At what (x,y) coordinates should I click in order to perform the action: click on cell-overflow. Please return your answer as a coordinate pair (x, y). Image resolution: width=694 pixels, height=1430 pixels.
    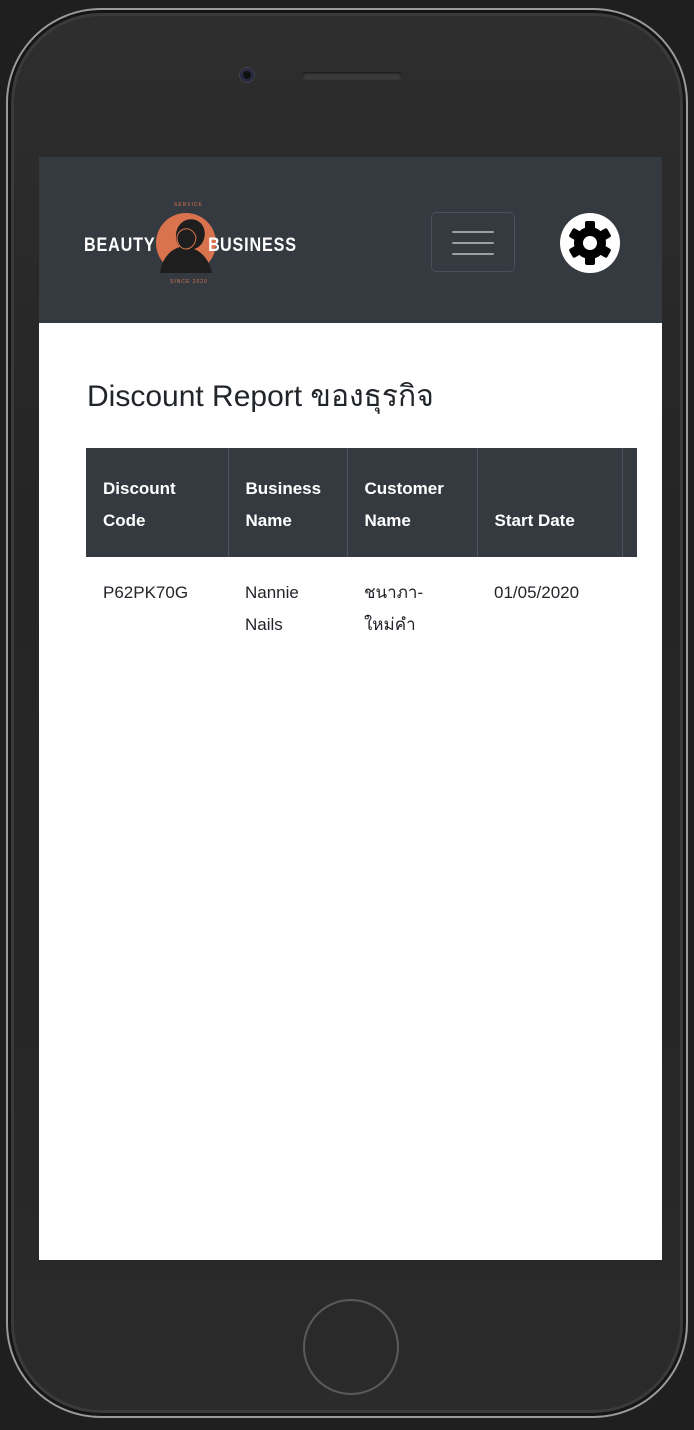
    Looking at the image, I should click on (629, 604).